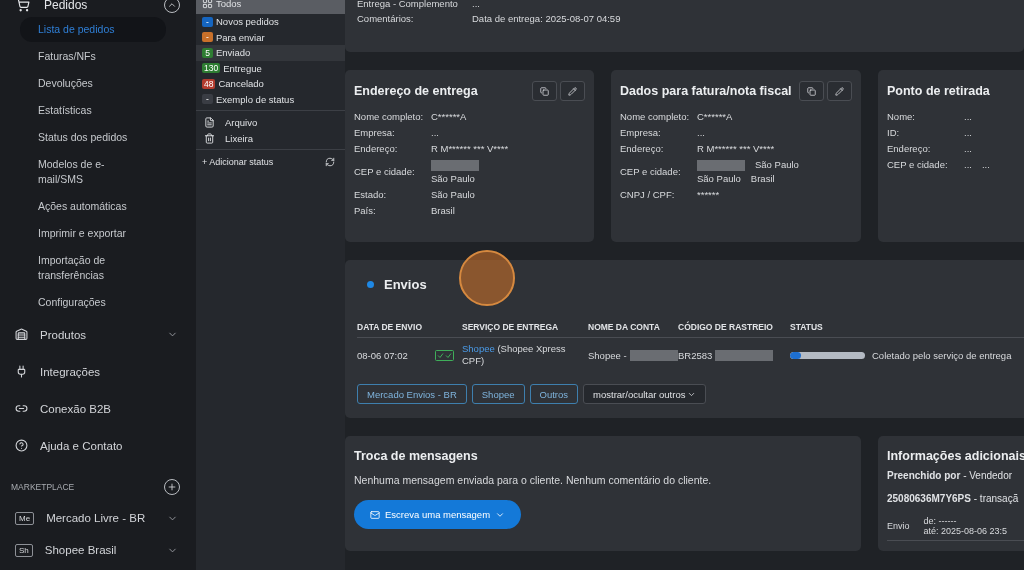 Image resolution: width=1024 pixels, height=570 pixels. What do you see at coordinates (270, 122) in the screenshot?
I see `archive-item: Arquivo` at bounding box center [270, 122].